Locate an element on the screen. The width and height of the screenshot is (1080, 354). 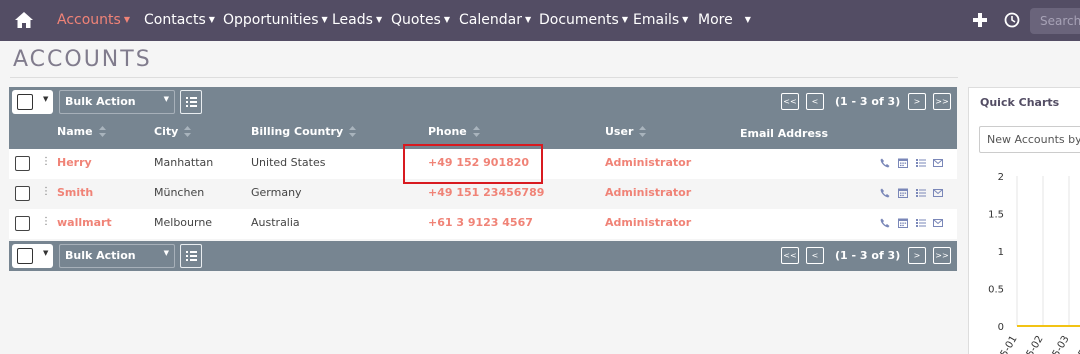
y-tick-label: 0.5 is located at coordinates (996, 290).